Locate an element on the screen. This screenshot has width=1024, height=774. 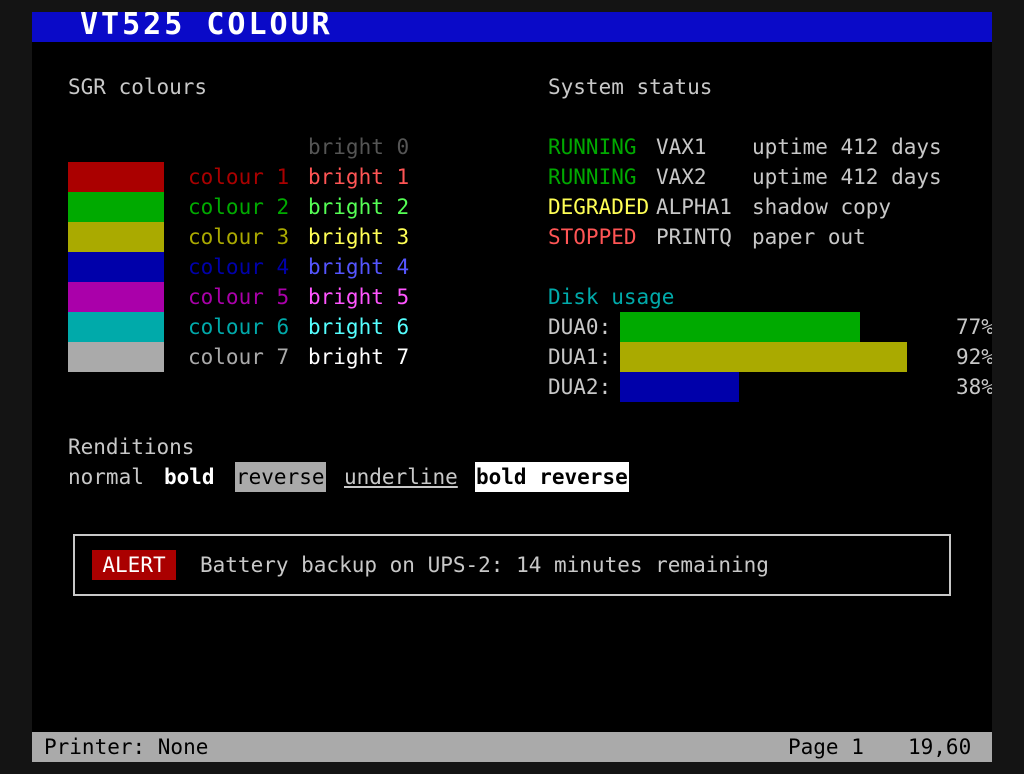
status-detail: shadow copy is located at coordinates (822, 207).